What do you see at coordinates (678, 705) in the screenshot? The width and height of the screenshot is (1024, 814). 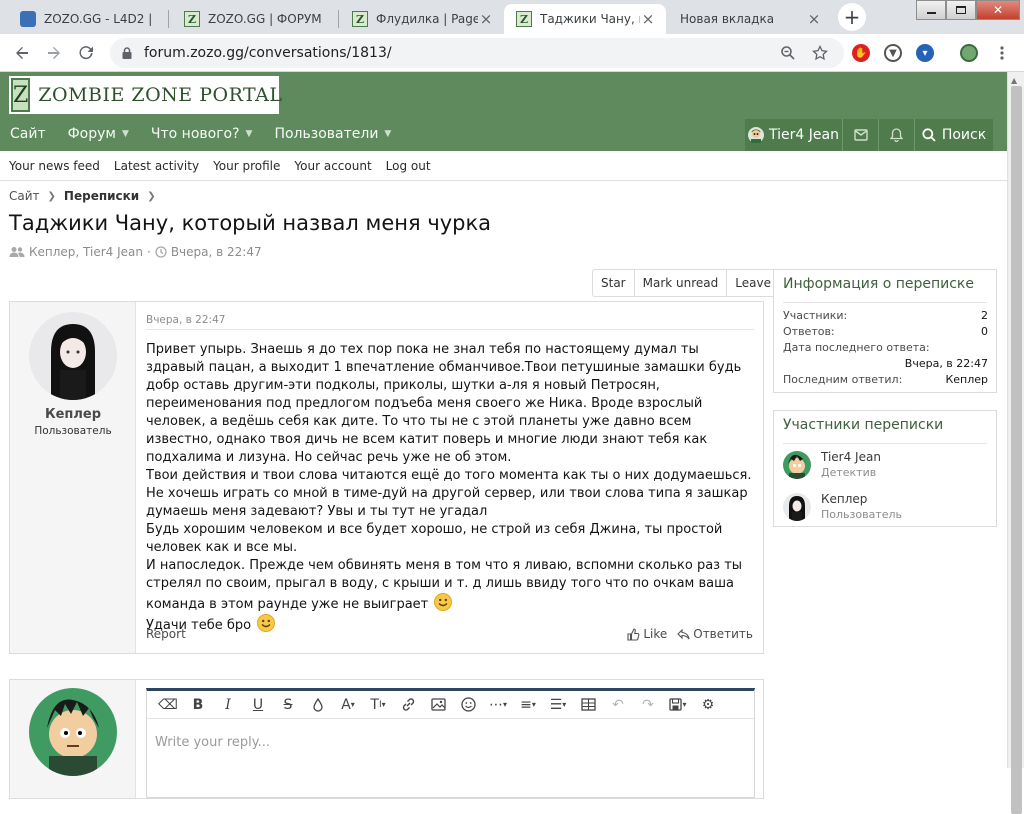 I see `drafts-icon: ▾` at bounding box center [678, 705].